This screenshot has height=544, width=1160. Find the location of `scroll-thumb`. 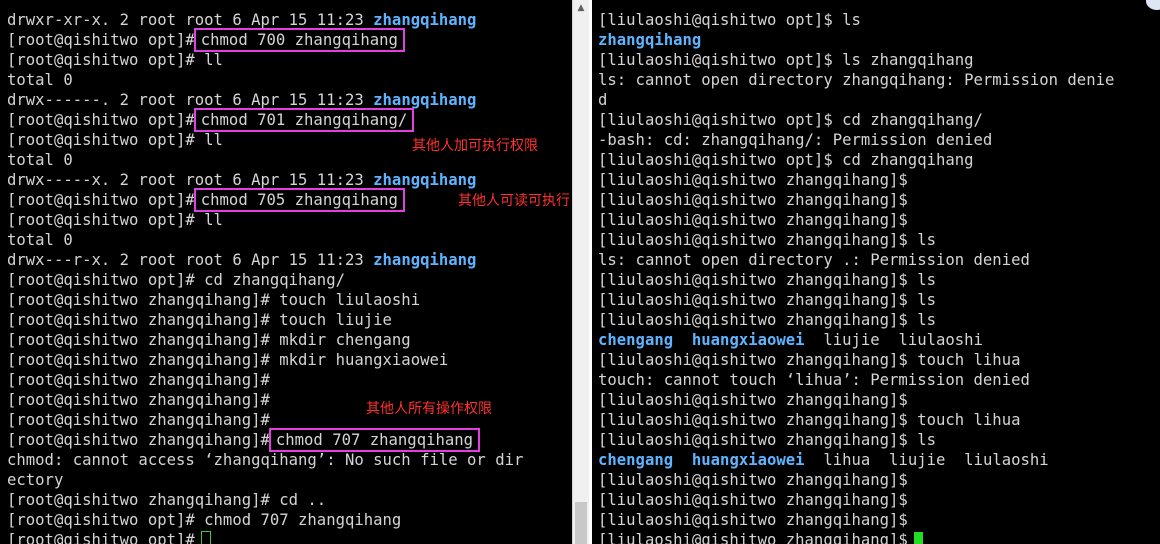

scroll-thumb is located at coordinates (581, 523).